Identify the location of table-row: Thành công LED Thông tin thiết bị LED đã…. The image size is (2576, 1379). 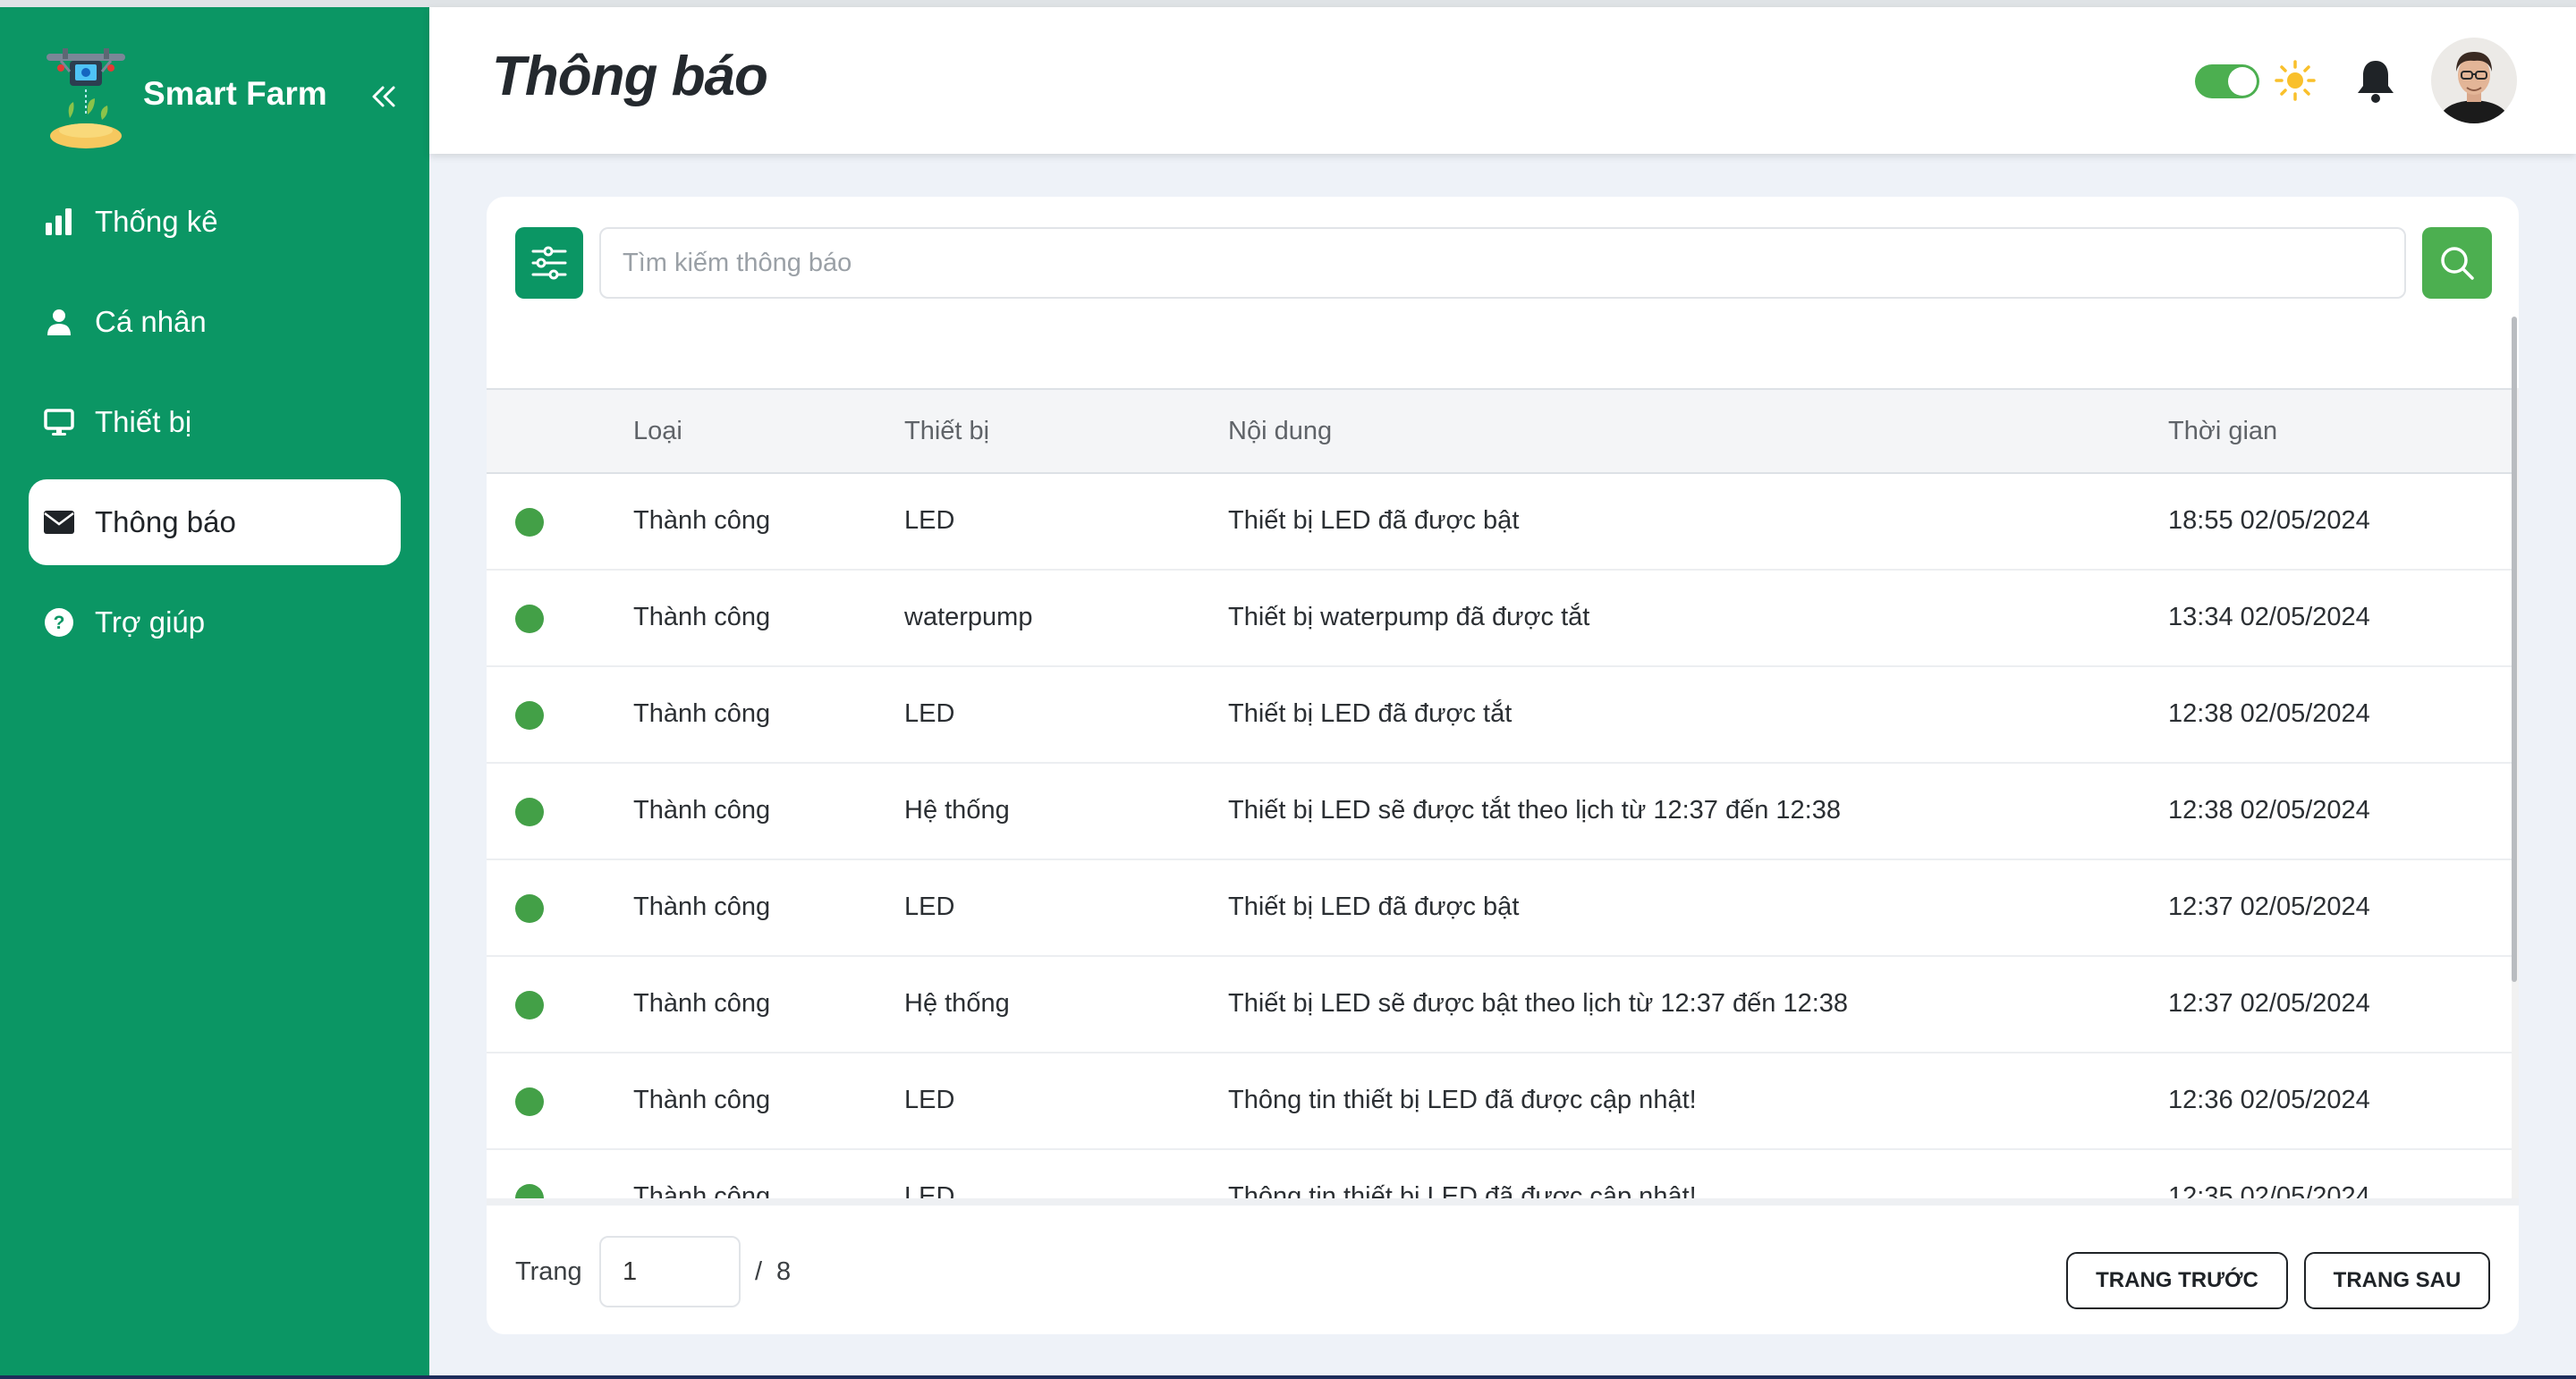
(1499, 1101).